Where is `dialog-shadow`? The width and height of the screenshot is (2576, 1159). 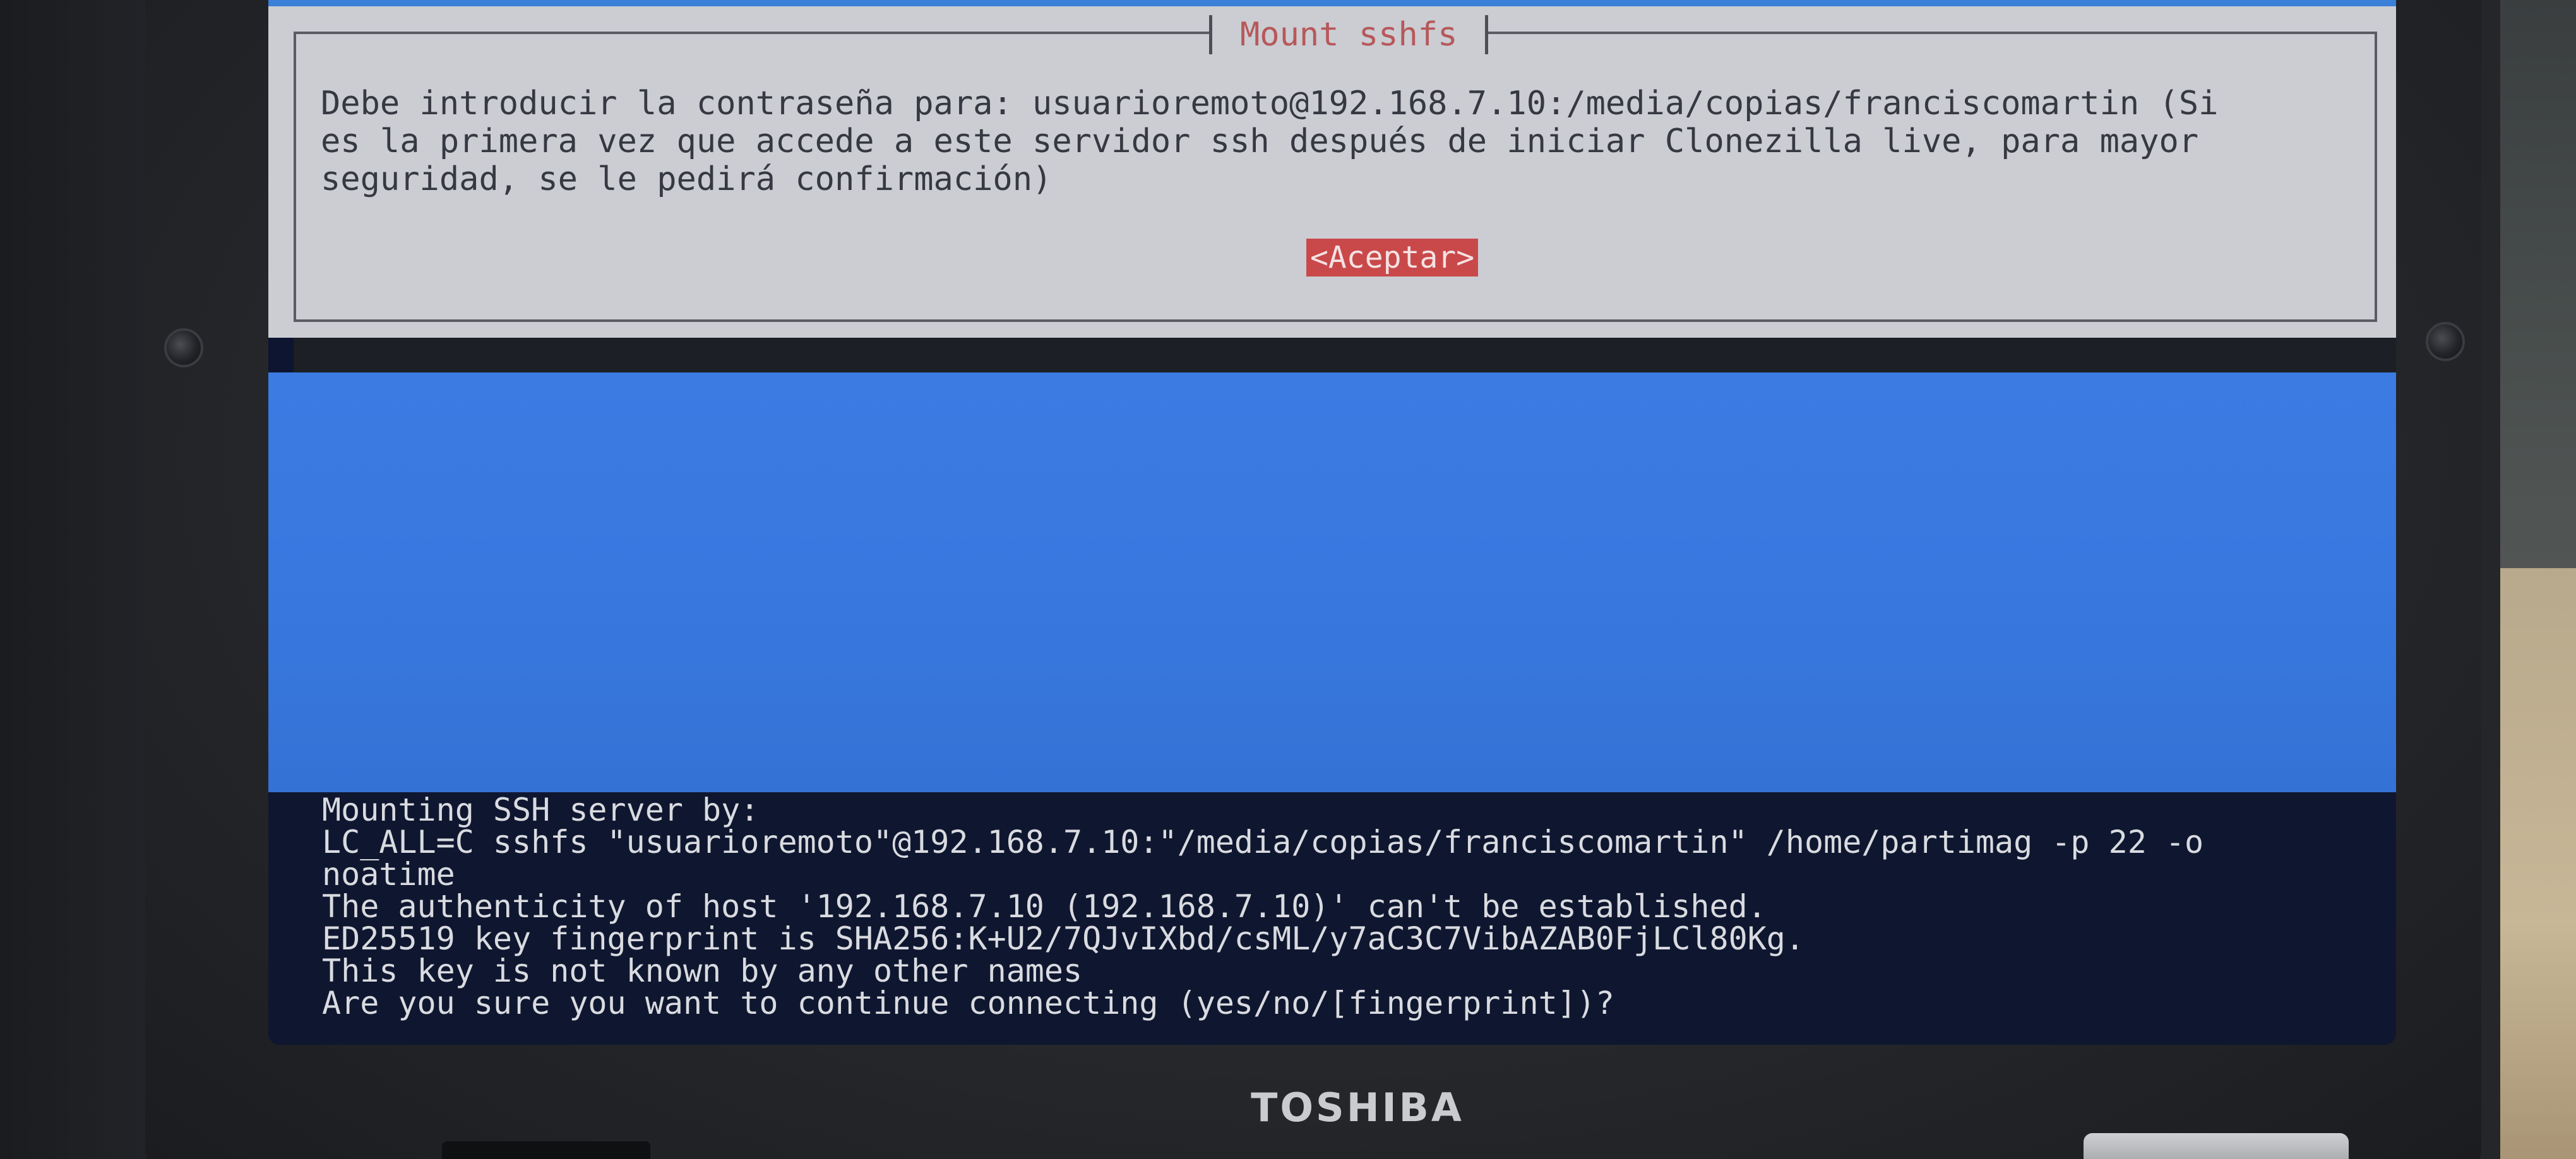
dialog-shadow is located at coordinates (1345, 356).